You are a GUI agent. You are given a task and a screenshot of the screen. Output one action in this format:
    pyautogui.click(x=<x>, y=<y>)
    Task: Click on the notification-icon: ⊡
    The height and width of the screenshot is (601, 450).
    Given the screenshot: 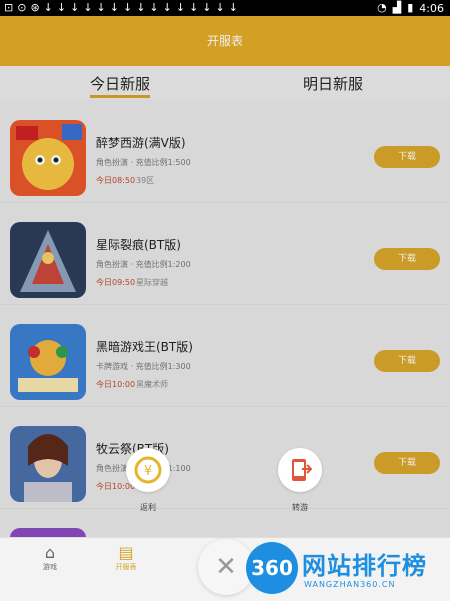 What is the action you would take?
    pyautogui.click(x=9, y=7)
    